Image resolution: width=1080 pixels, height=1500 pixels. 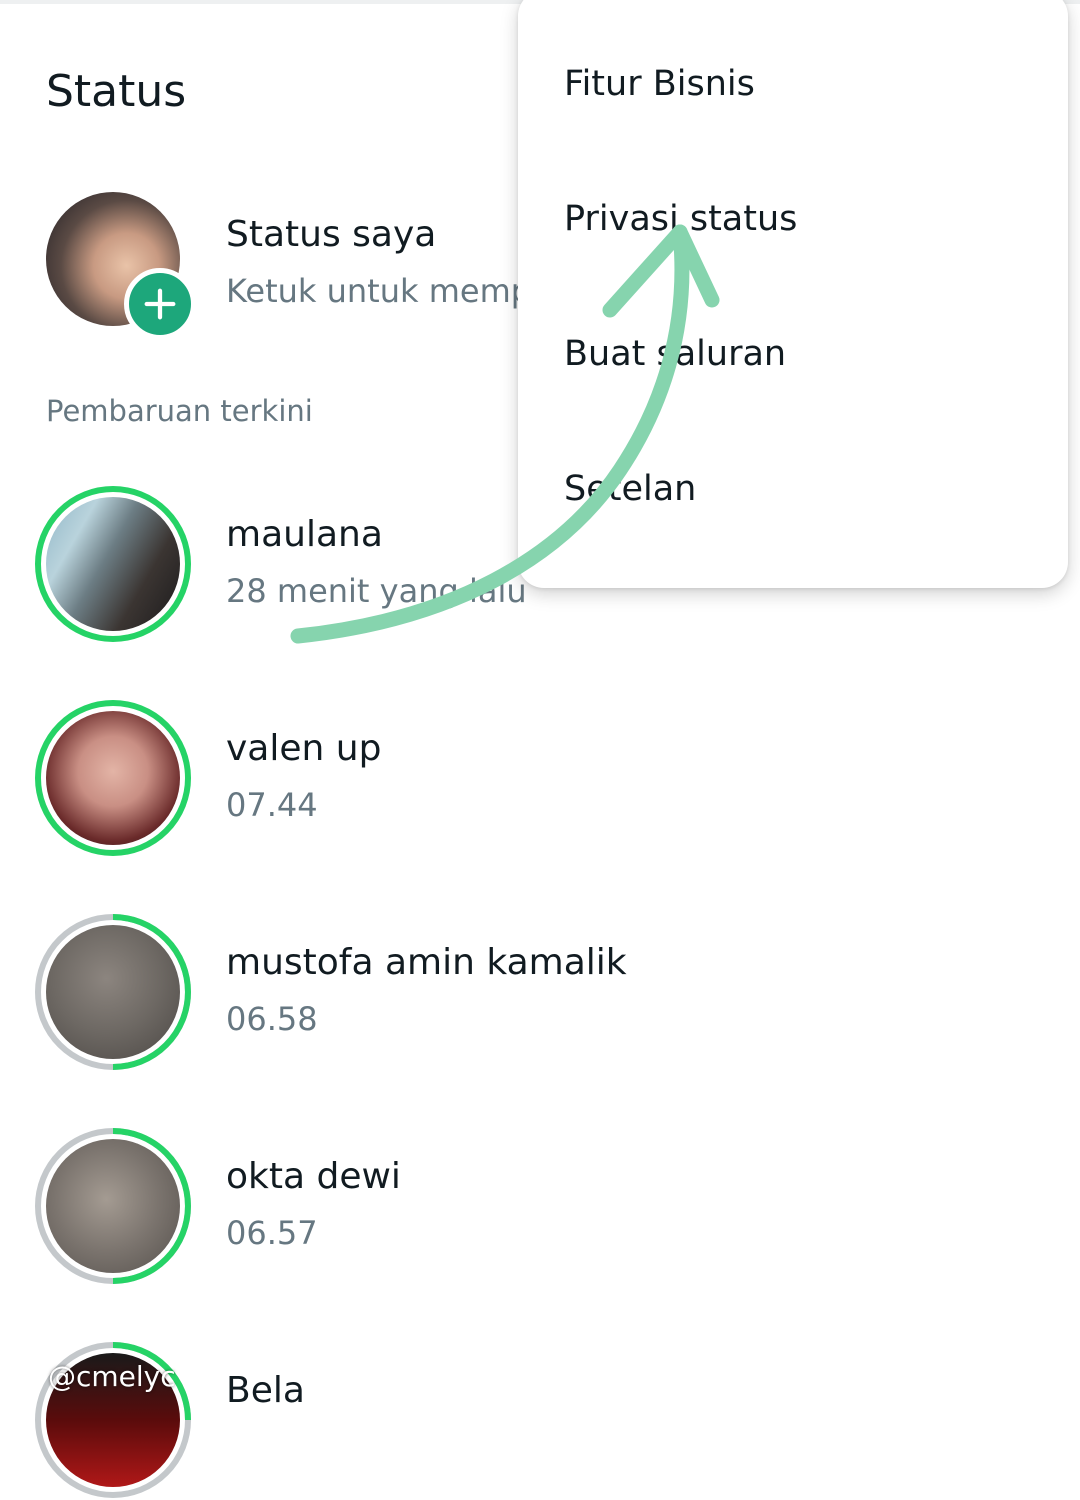 What do you see at coordinates (630, 489) in the screenshot?
I see `menu-item-setelan: Setelan` at bounding box center [630, 489].